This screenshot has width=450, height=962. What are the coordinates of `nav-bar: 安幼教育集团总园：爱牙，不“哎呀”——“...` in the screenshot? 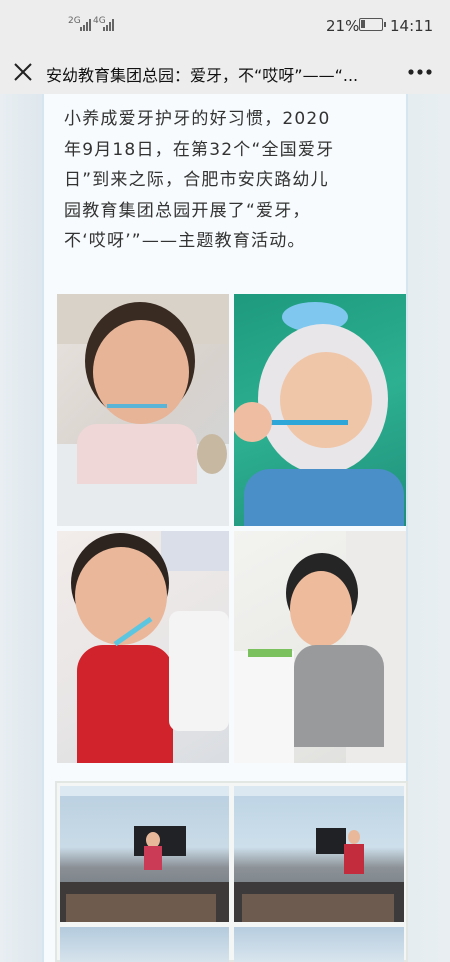 It's located at (225, 72).